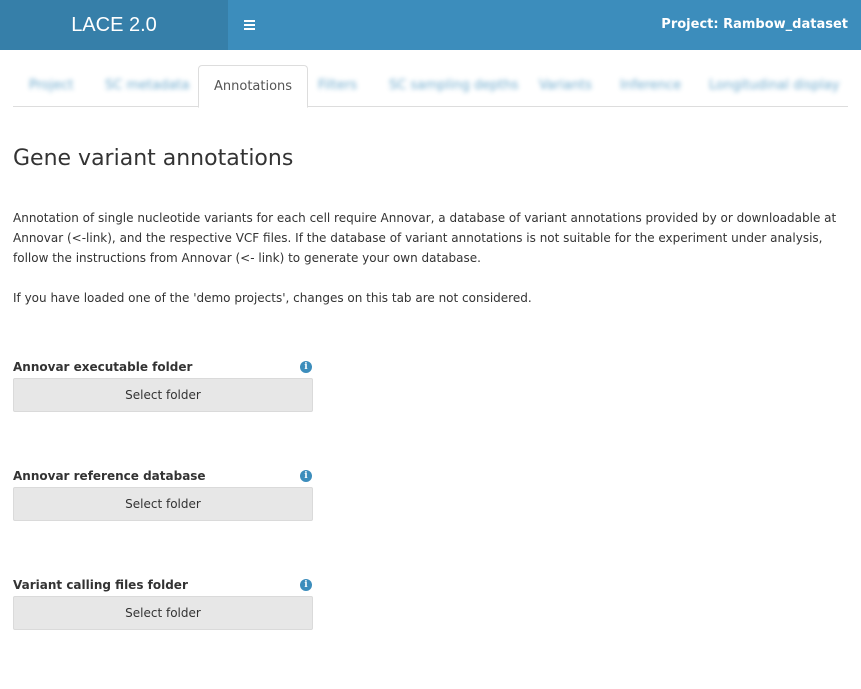 This screenshot has height=689, width=861. Describe the element at coordinates (163, 504) in the screenshot. I see `annovar-reference-database-button: Select folder` at that location.